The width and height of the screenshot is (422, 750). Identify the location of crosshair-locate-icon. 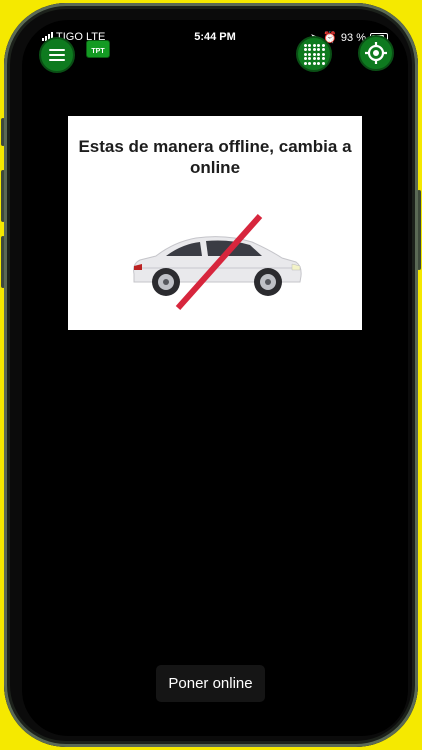
(376, 53).